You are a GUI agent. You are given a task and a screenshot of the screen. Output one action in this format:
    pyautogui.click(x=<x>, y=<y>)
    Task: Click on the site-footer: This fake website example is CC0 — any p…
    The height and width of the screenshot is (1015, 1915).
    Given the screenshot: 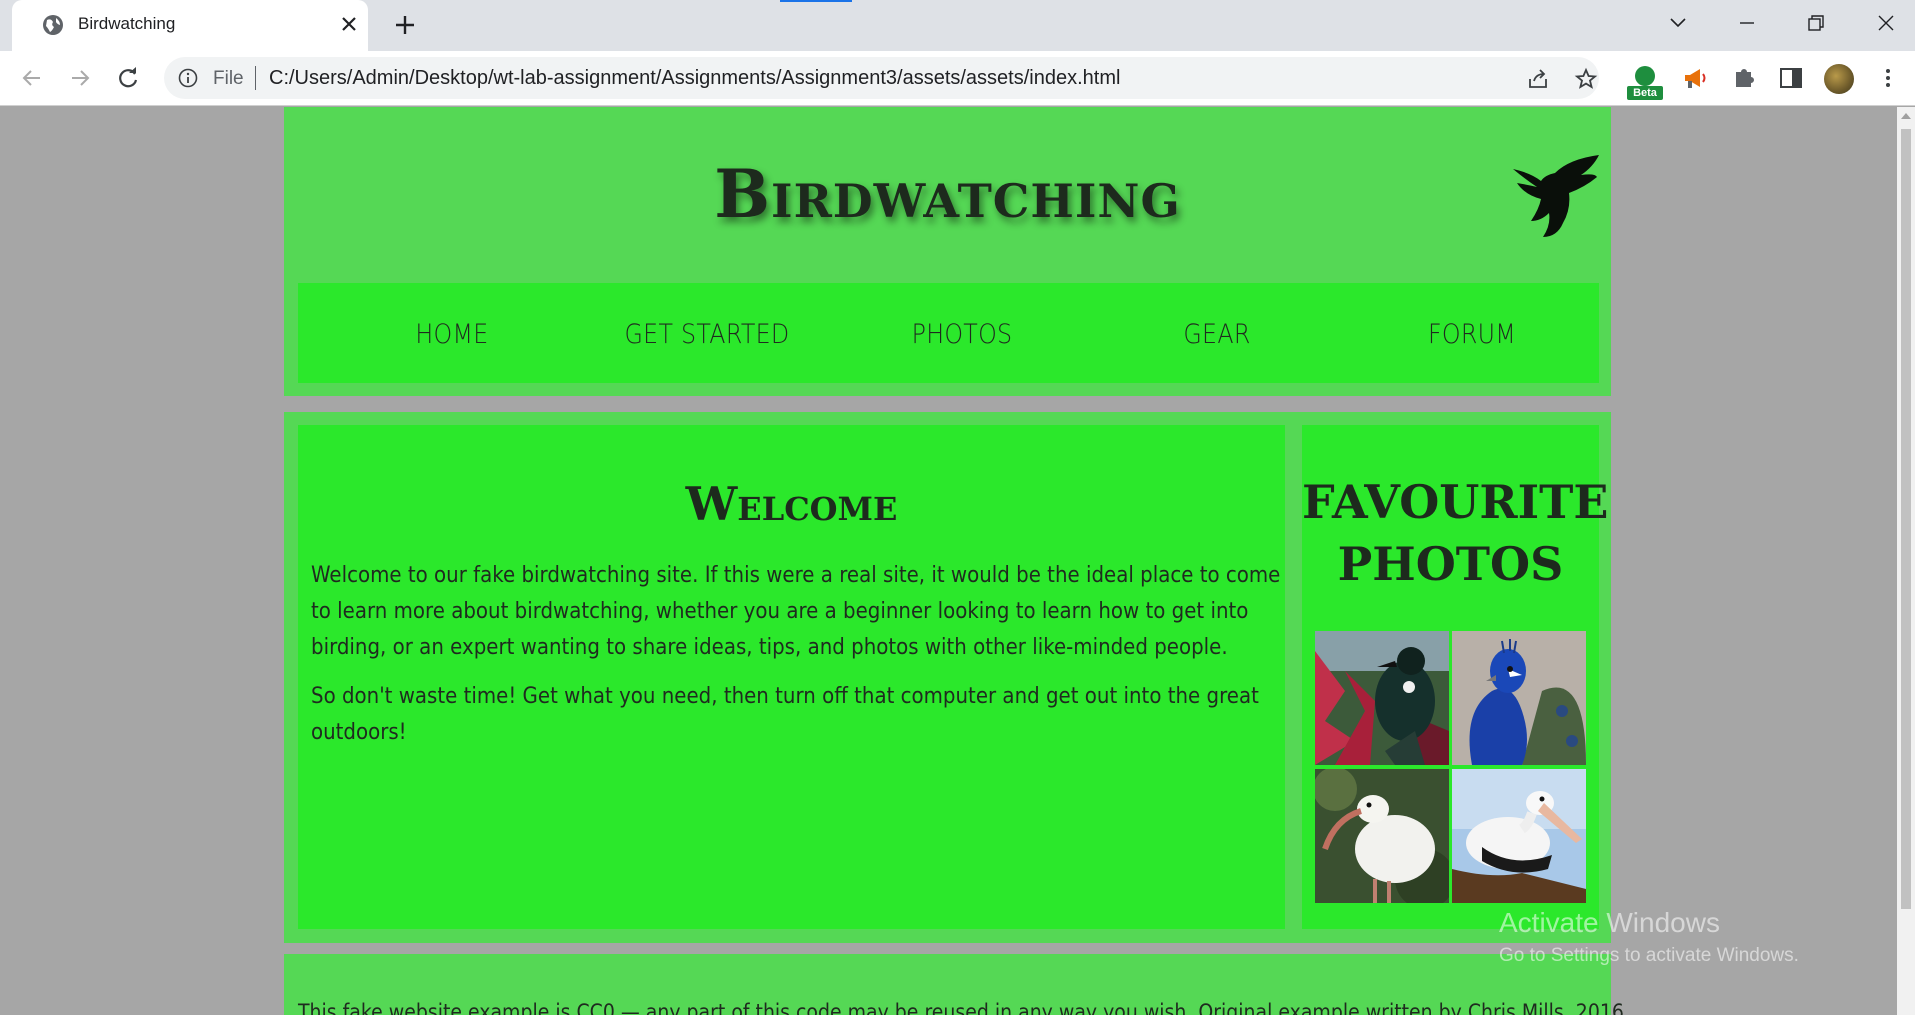 What is the action you would take?
    pyautogui.click(x=957, y=984)
    